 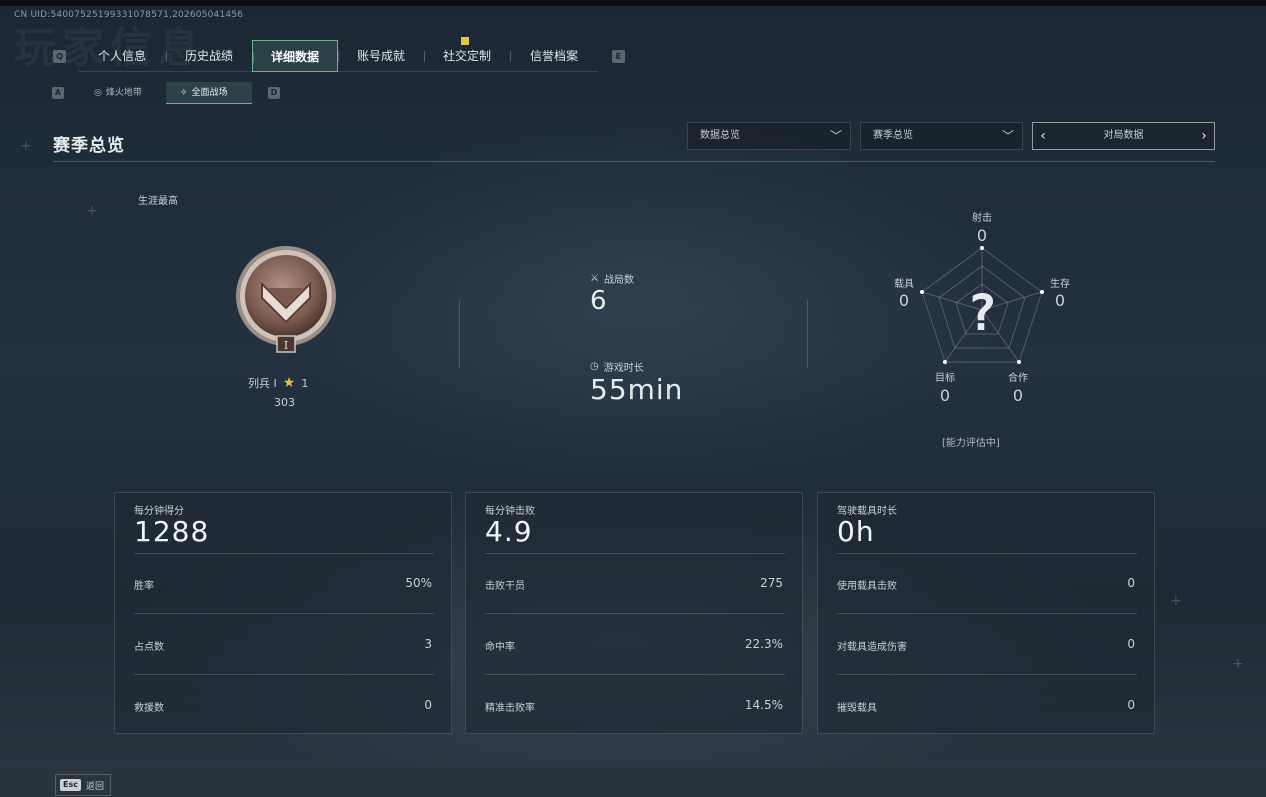 I want to click on prev-tab-key: Q, so click(x=59, y=56).